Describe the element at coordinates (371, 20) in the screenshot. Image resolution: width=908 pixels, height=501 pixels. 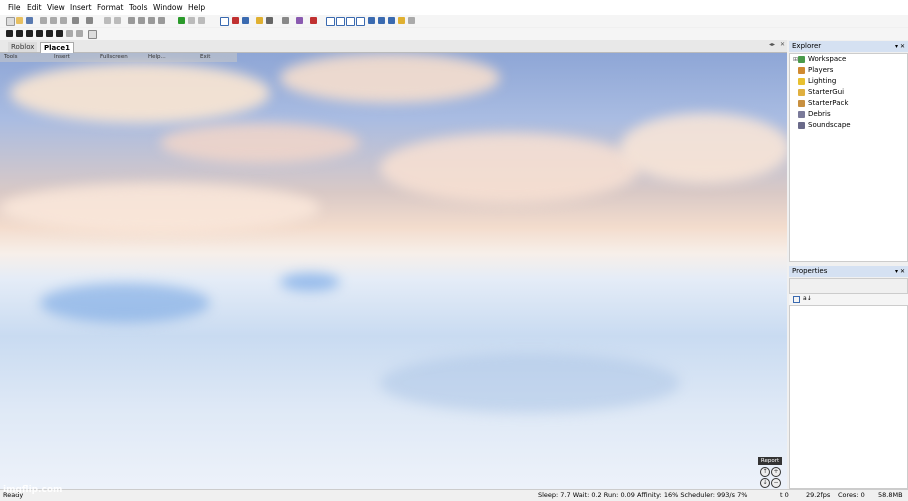
I see `view-icon` at that location.